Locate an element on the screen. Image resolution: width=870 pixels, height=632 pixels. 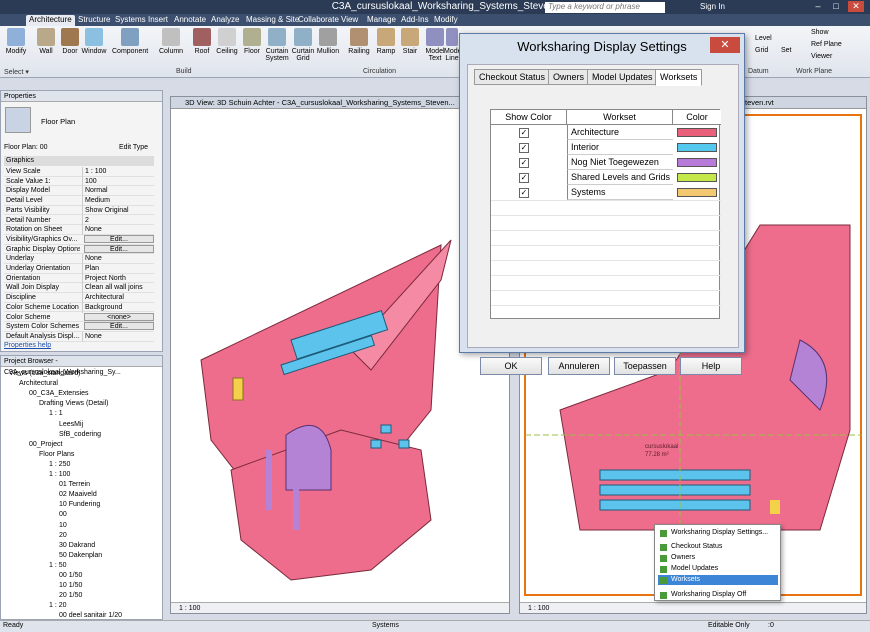
browser-tree-item: 1 is located at coordinates (56, 413).